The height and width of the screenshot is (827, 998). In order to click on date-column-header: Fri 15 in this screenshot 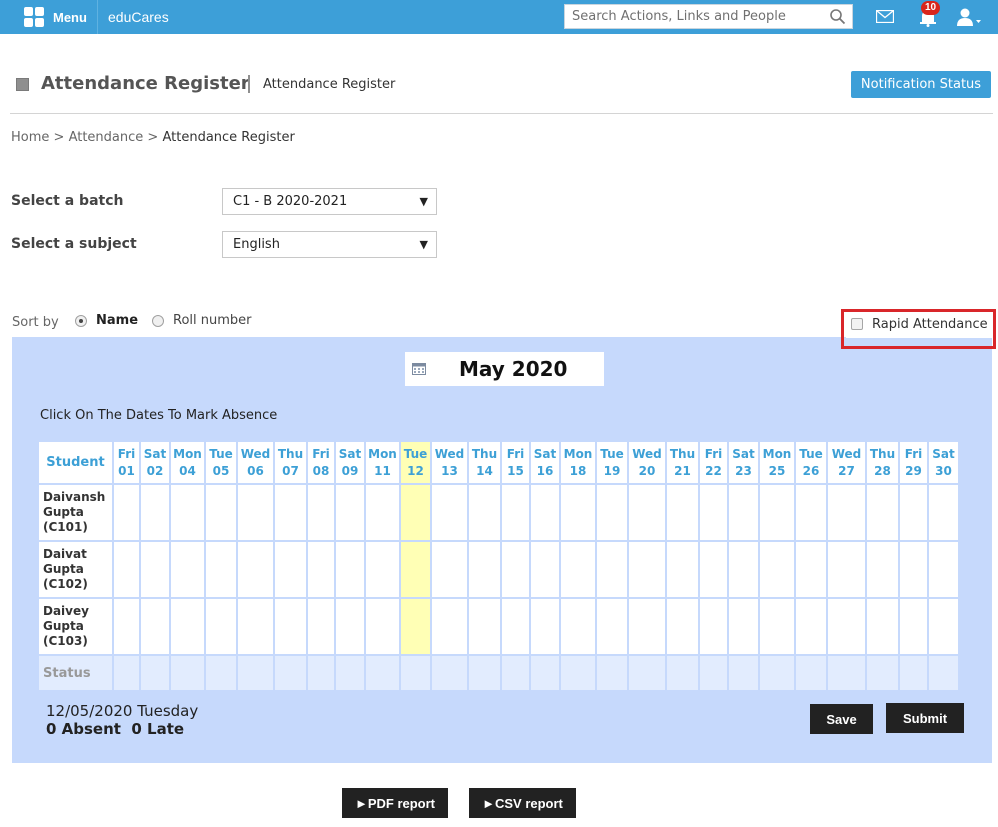, I will do `click(515, 462)`.